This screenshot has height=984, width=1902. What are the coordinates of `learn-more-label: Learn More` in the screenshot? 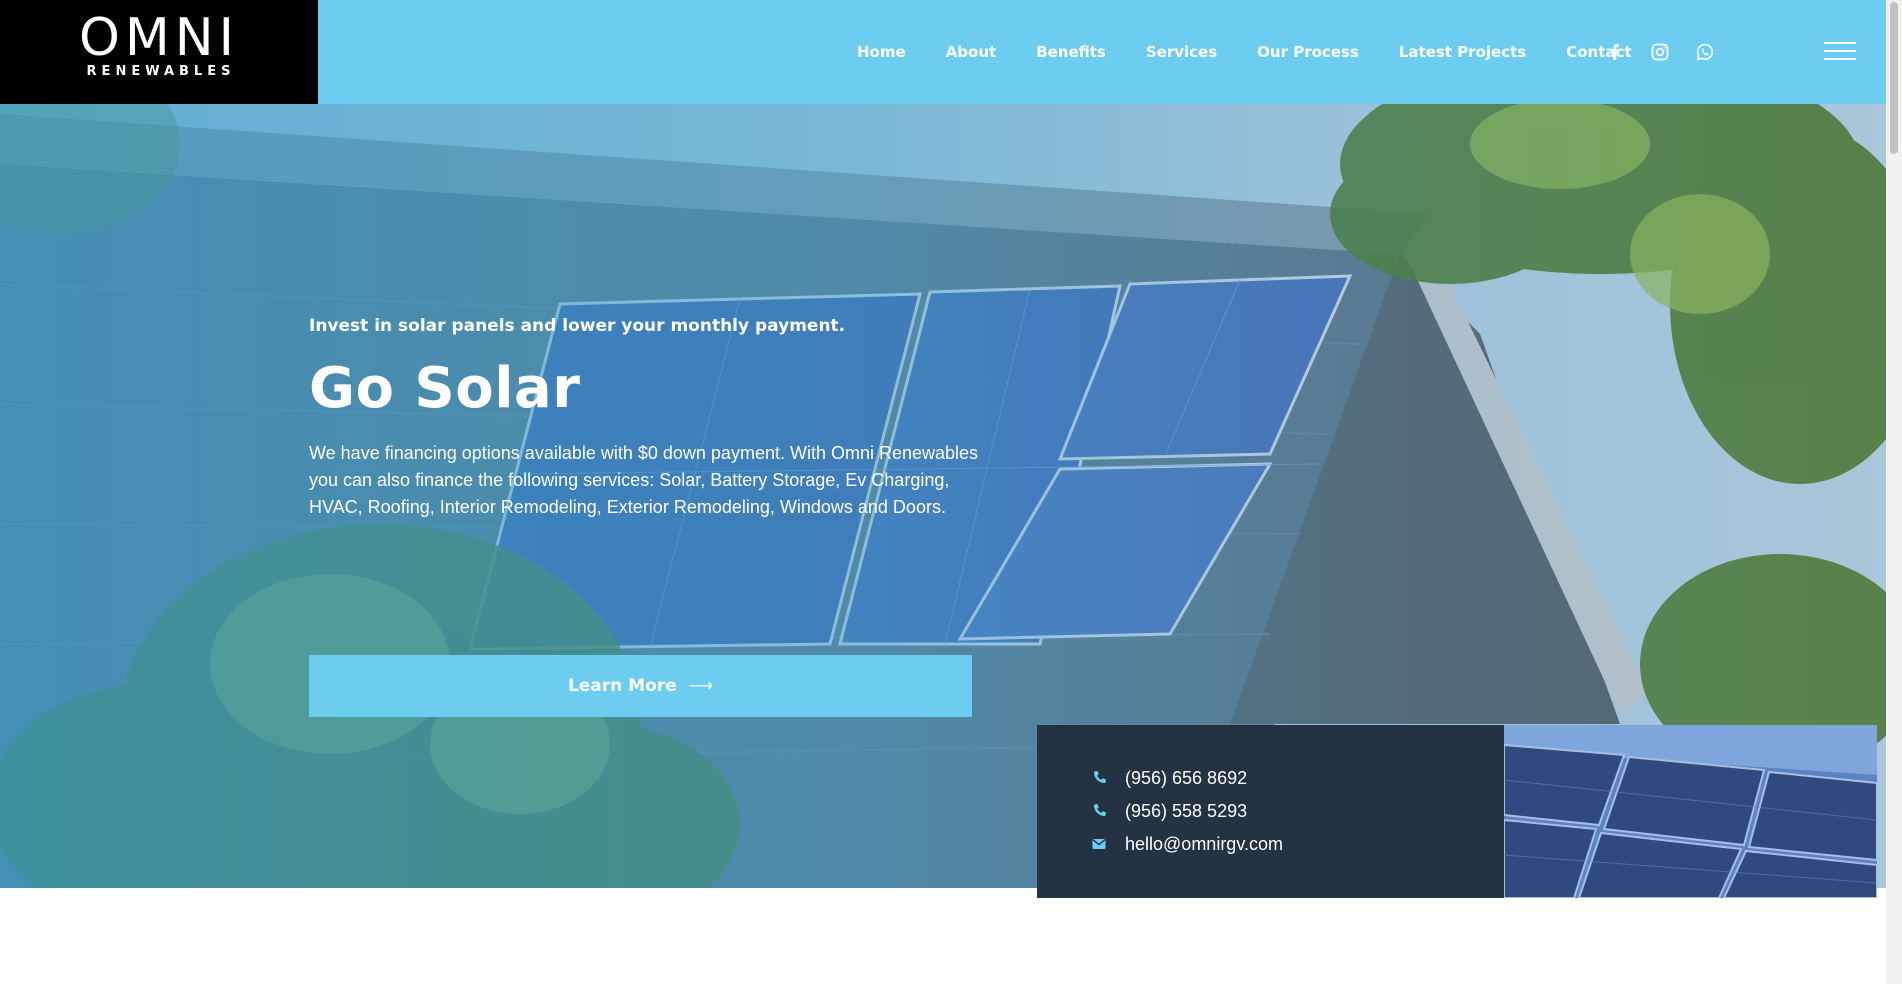 It's located at (622, 686).